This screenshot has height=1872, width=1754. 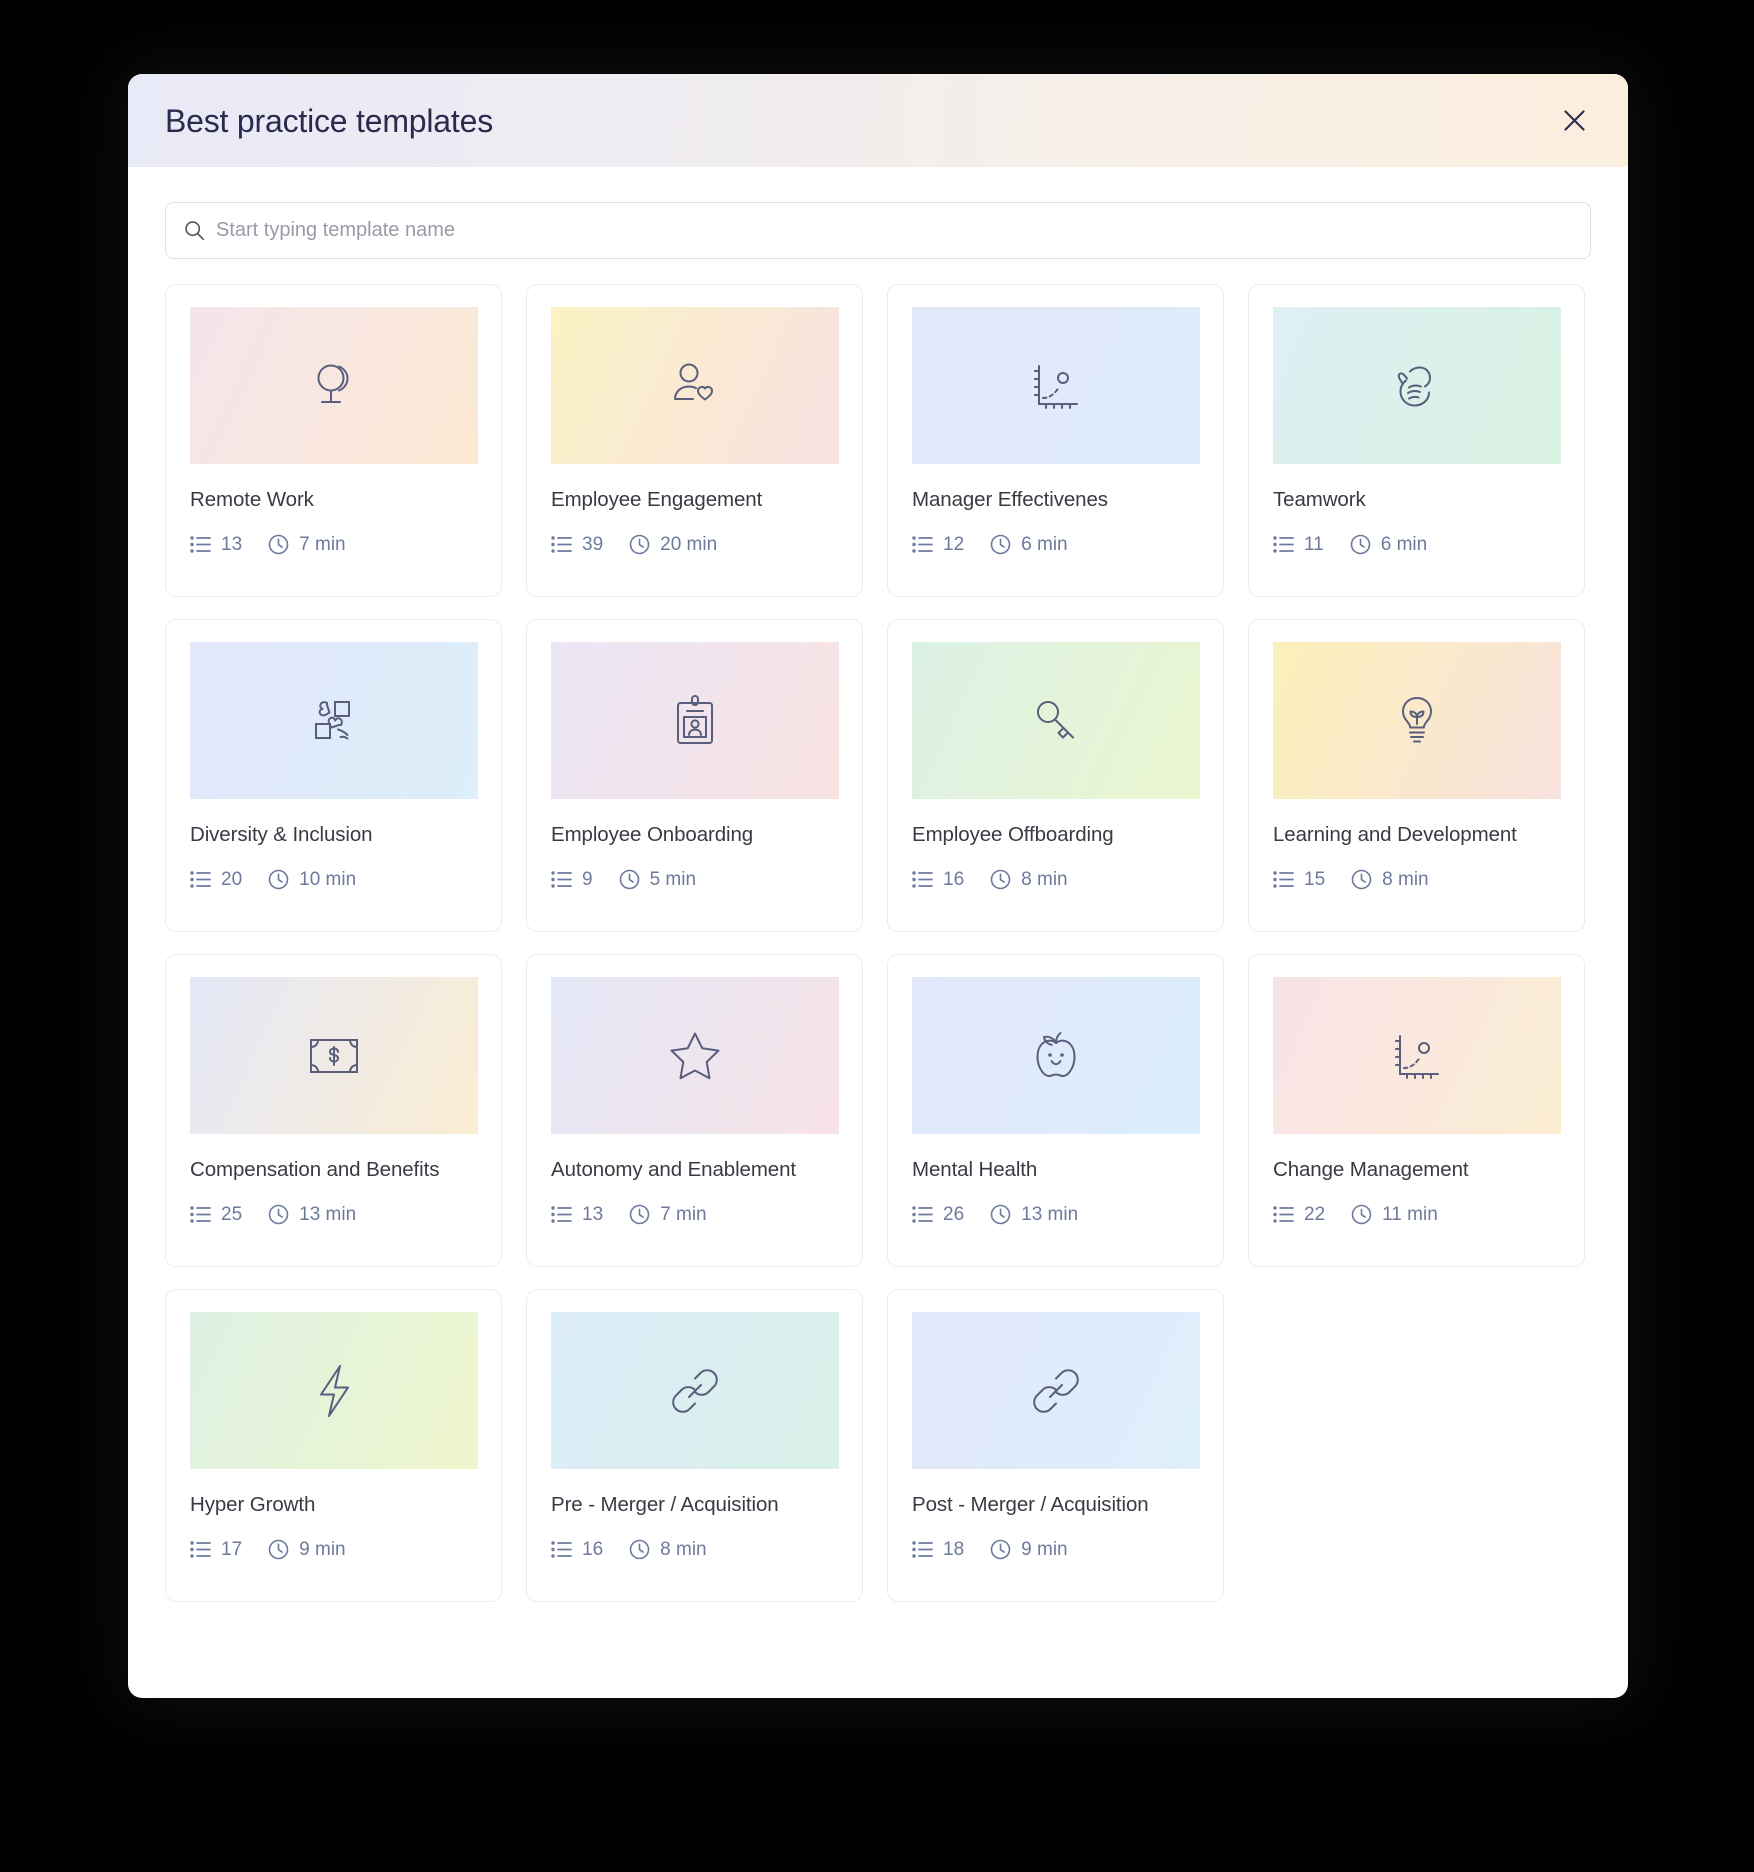 I want to click on search-bar, so click(x=878, y=230).